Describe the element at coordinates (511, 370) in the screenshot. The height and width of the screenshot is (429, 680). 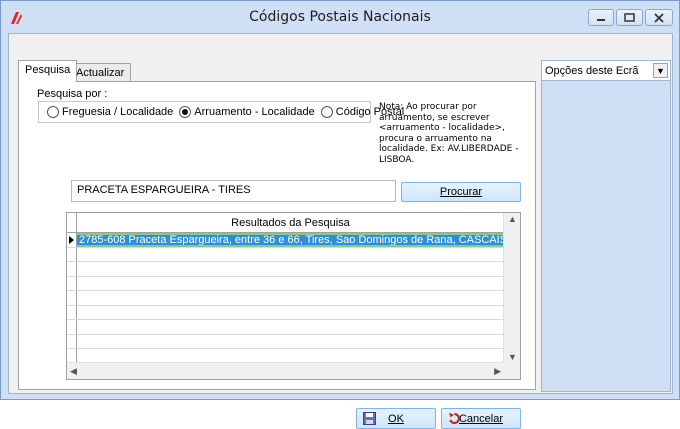
I see `scrollbar-corner` at that location.